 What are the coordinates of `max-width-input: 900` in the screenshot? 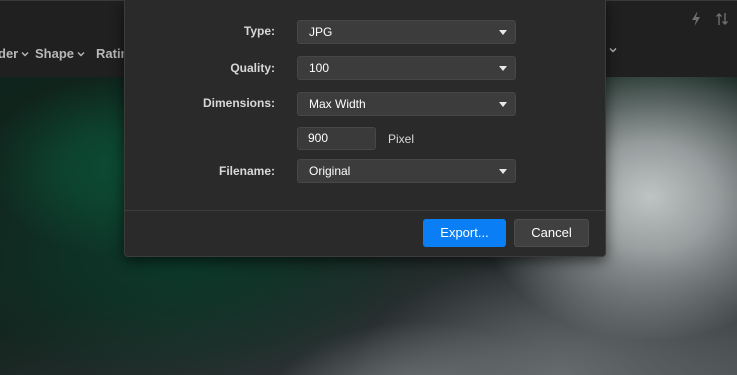 It's located at (336, 138).